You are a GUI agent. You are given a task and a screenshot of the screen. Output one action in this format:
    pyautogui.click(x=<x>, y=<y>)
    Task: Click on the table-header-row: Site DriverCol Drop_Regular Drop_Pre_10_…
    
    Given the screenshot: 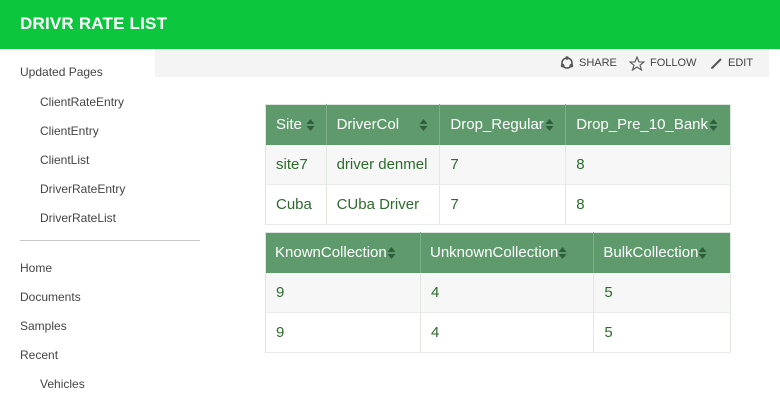 What is the action you would take?
    pyautogui.click(x=498, y=124)
    